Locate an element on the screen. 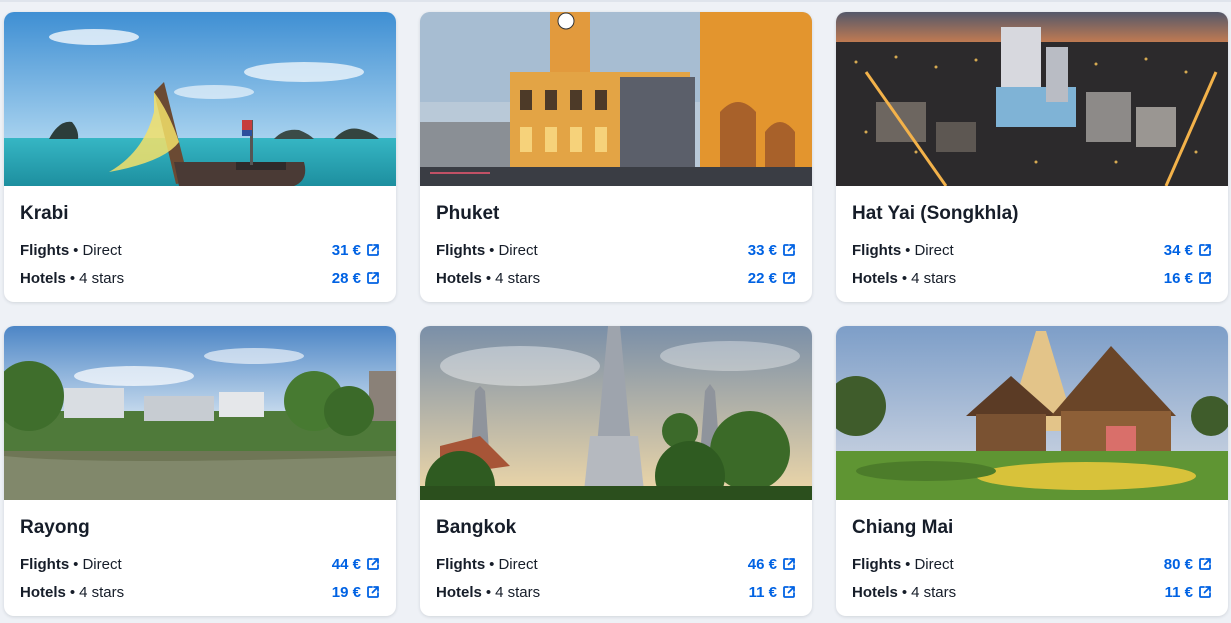 The image size is (1231, 623). flights-price-link: 31 € is located at coordinates (356, 250).